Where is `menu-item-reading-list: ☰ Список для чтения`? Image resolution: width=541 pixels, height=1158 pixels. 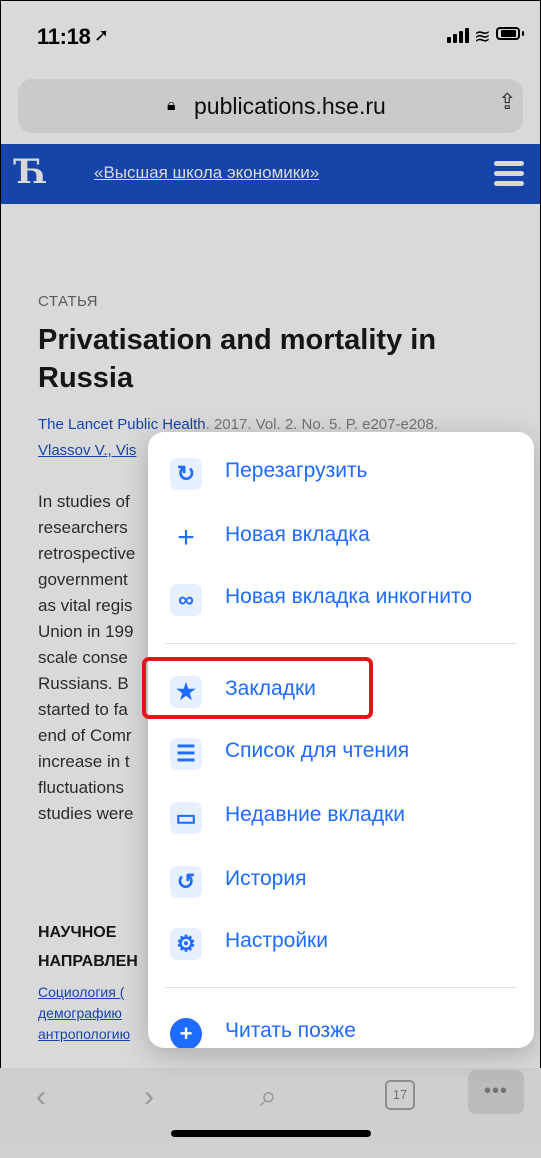
menu-item-reading-list: ☰ Список для чтения is located at coordinates (341, 752).